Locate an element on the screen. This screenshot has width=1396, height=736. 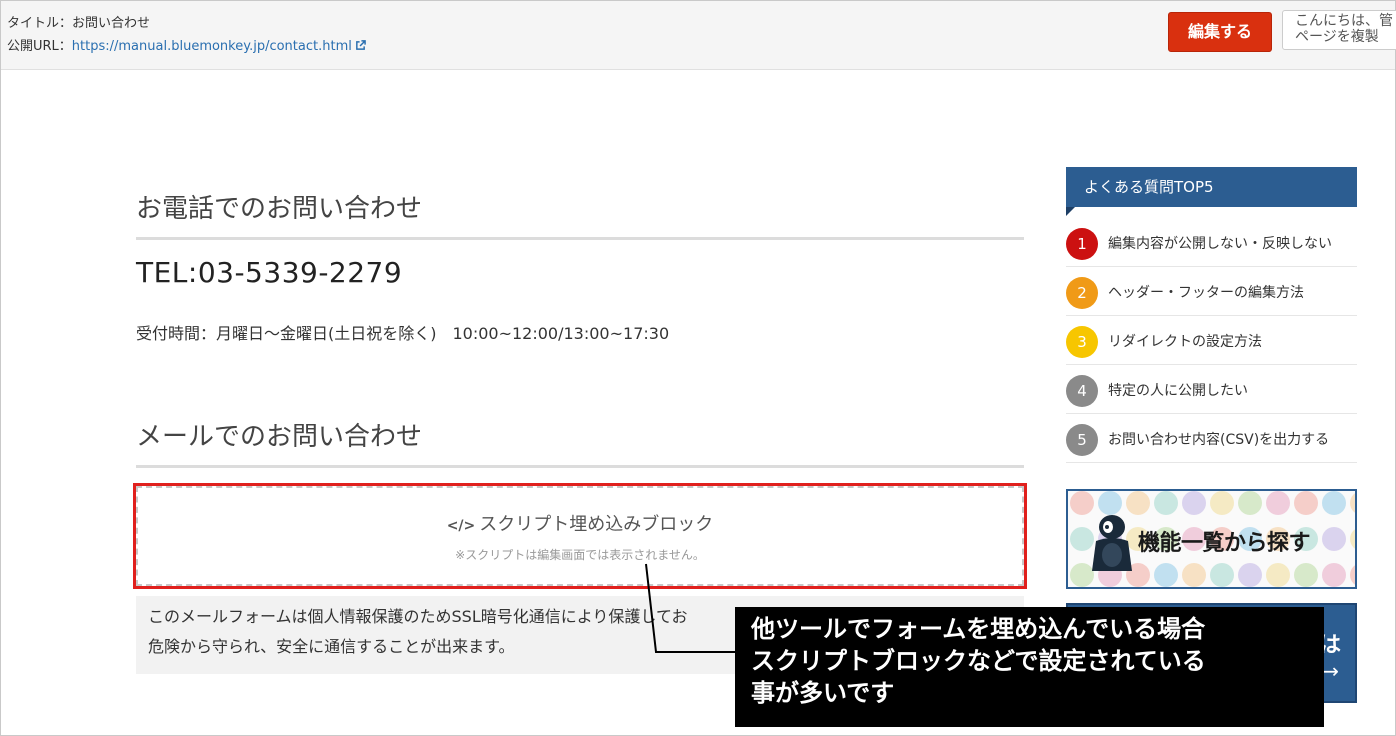
callout-line1: 他ツールでフォームを埋め込んでいる場合 is located at coordinates (978, 629).